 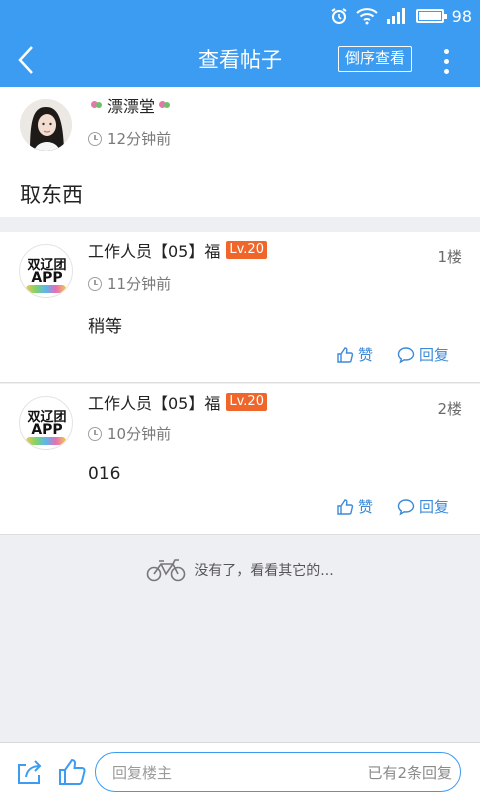 I want to click on bicycle-icon, so click(x=166, y=570).